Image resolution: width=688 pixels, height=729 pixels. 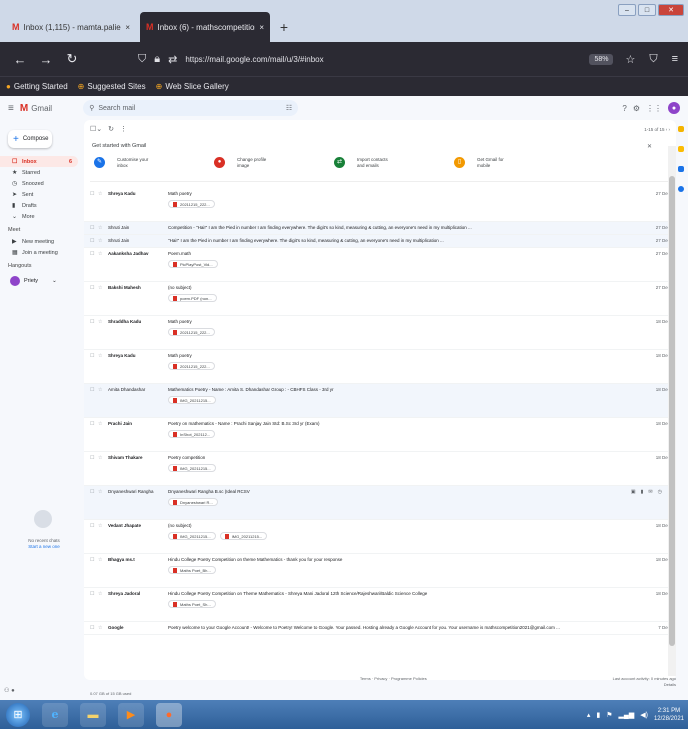 What do you see at coordinates (609, 715) in the screenshot?
I see `flag-icon: ⚑` at bounding box center [609, 715].